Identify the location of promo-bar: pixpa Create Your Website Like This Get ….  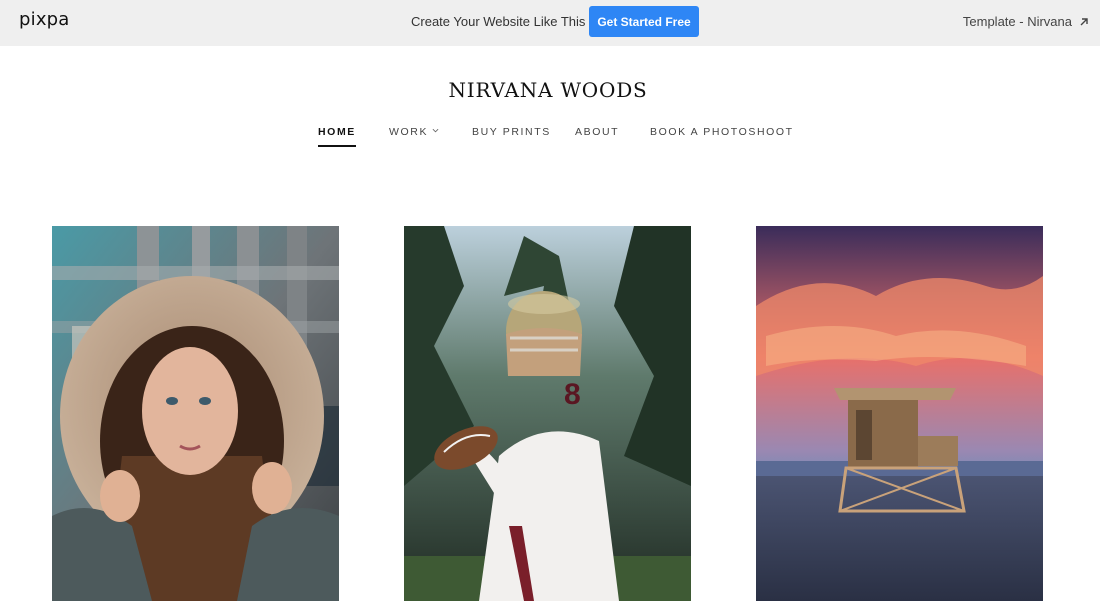
(550, 23).